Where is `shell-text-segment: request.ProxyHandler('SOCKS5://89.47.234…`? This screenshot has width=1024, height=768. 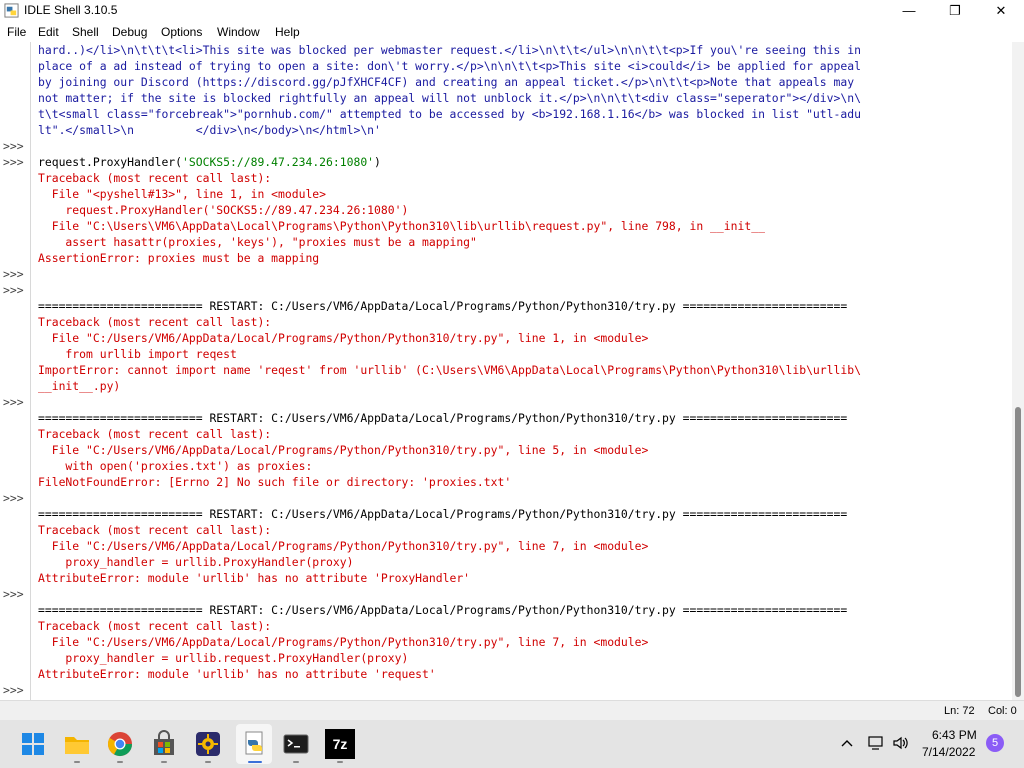 shell-text-segment: request.ProxyHandler('SOCKS5://89.47.234… is located at coordinates (223, 210).